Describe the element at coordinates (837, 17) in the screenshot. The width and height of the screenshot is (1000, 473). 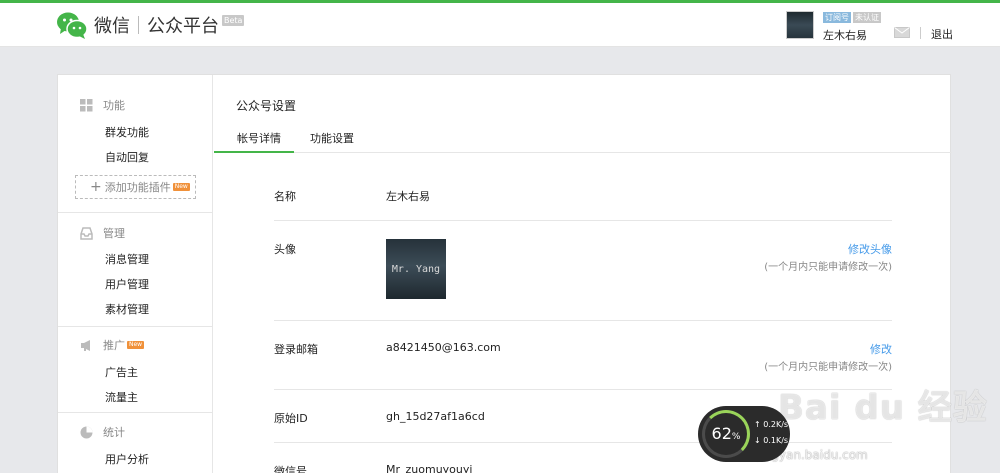
I see `account-type-badge: 订阅号` at that location.